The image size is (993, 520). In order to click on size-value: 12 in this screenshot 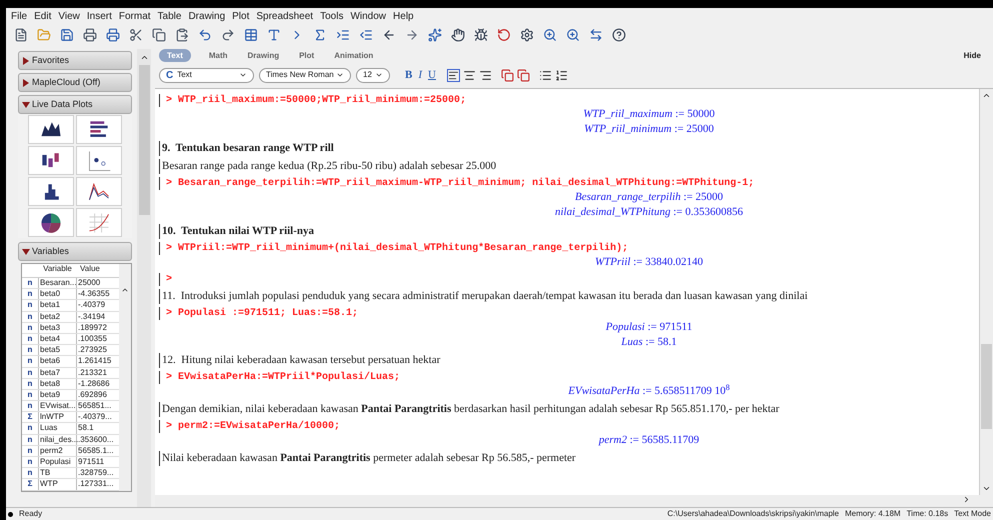, I will do `click(368, 75)`.